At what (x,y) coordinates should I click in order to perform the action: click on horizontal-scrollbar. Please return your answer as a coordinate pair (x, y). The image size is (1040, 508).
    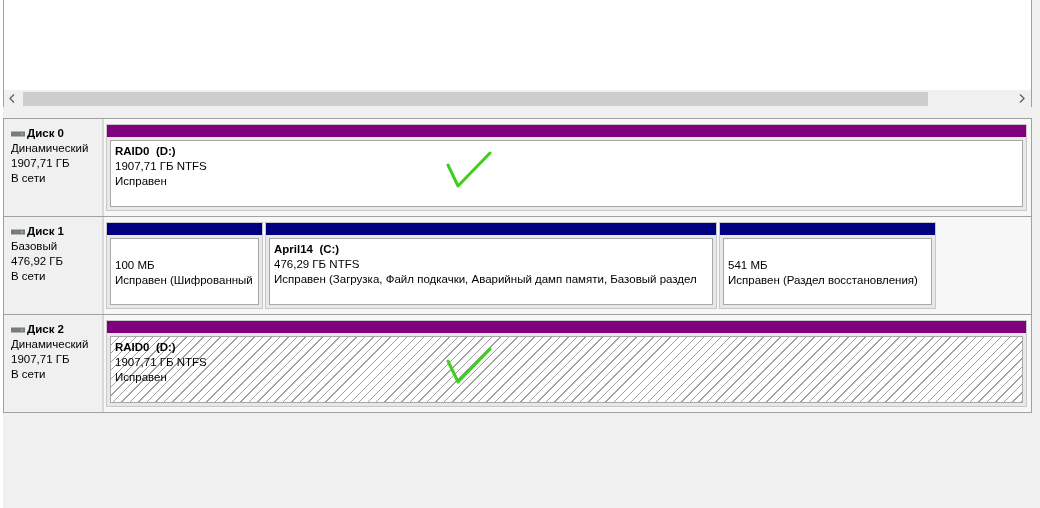
    Looking at the image, I should click on (517, 98).